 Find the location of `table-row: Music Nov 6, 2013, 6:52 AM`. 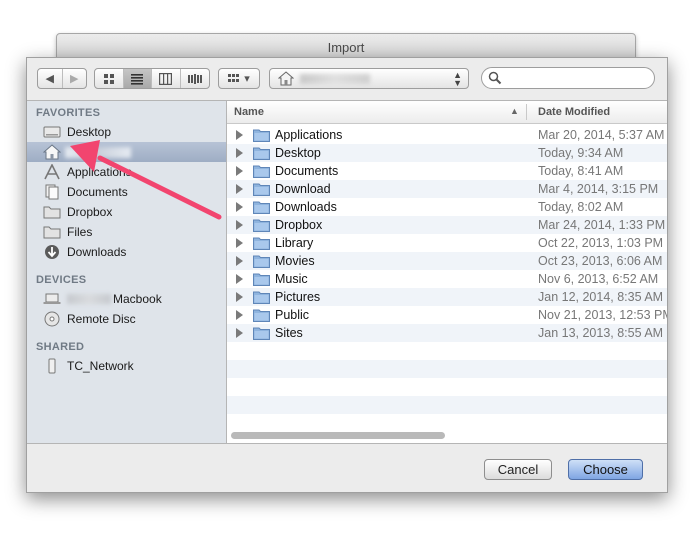

table-row: Music Nov 6, 2013, 6:52 AM is located at coordinates (447, 279).